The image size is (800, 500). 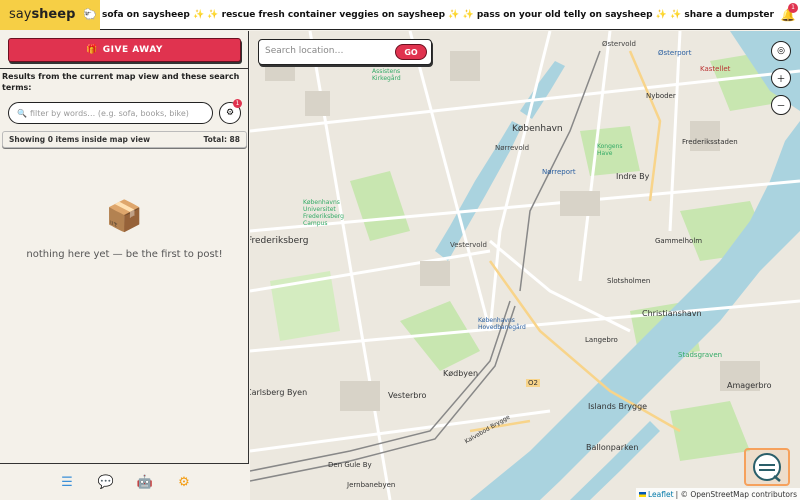 I want to click on map-label-langebro: Langebro, so click(x=601, y=340).